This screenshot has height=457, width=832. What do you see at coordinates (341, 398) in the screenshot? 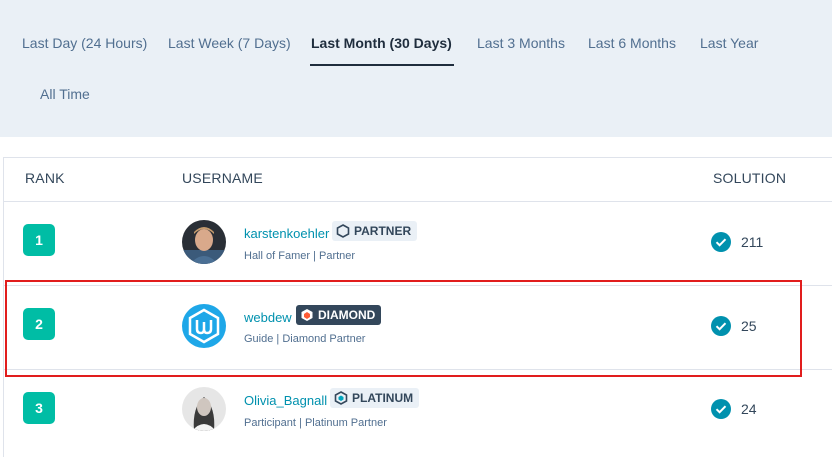
I see `platinum-hexagon-icon` at bounding box center [341, 398].